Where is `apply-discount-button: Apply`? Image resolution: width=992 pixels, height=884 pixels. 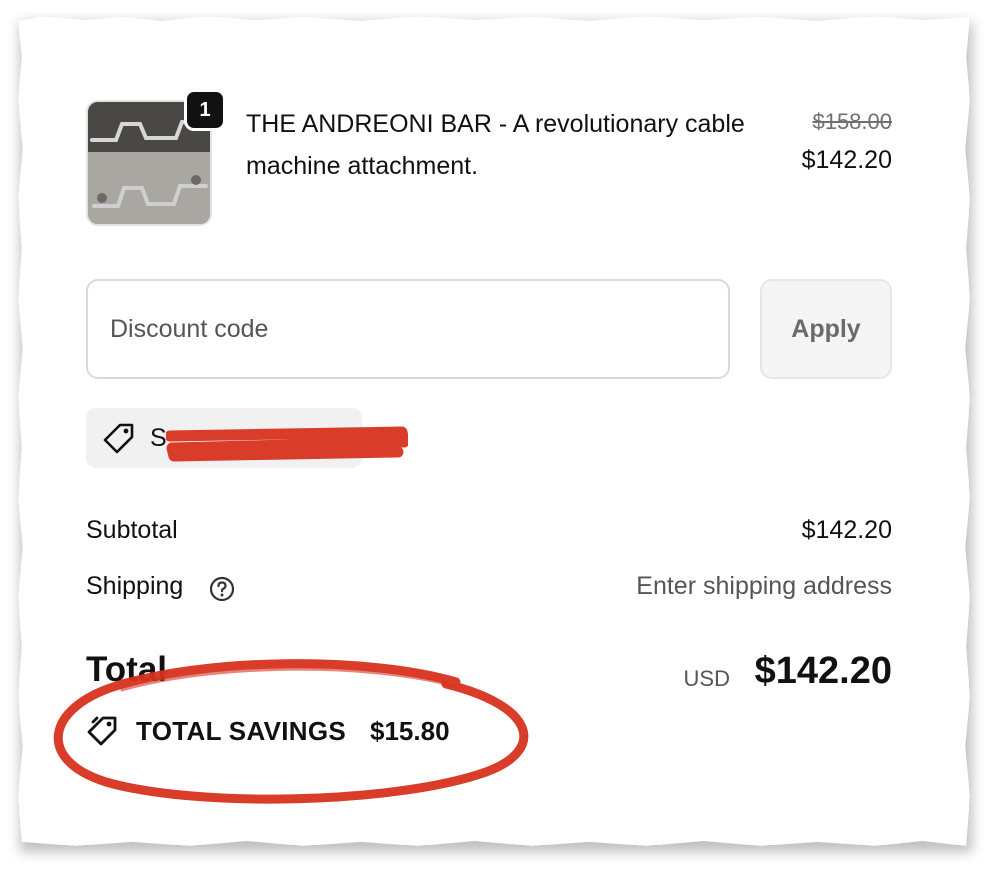
apply-discount-button: Apply is located at coordinates (826, 329).